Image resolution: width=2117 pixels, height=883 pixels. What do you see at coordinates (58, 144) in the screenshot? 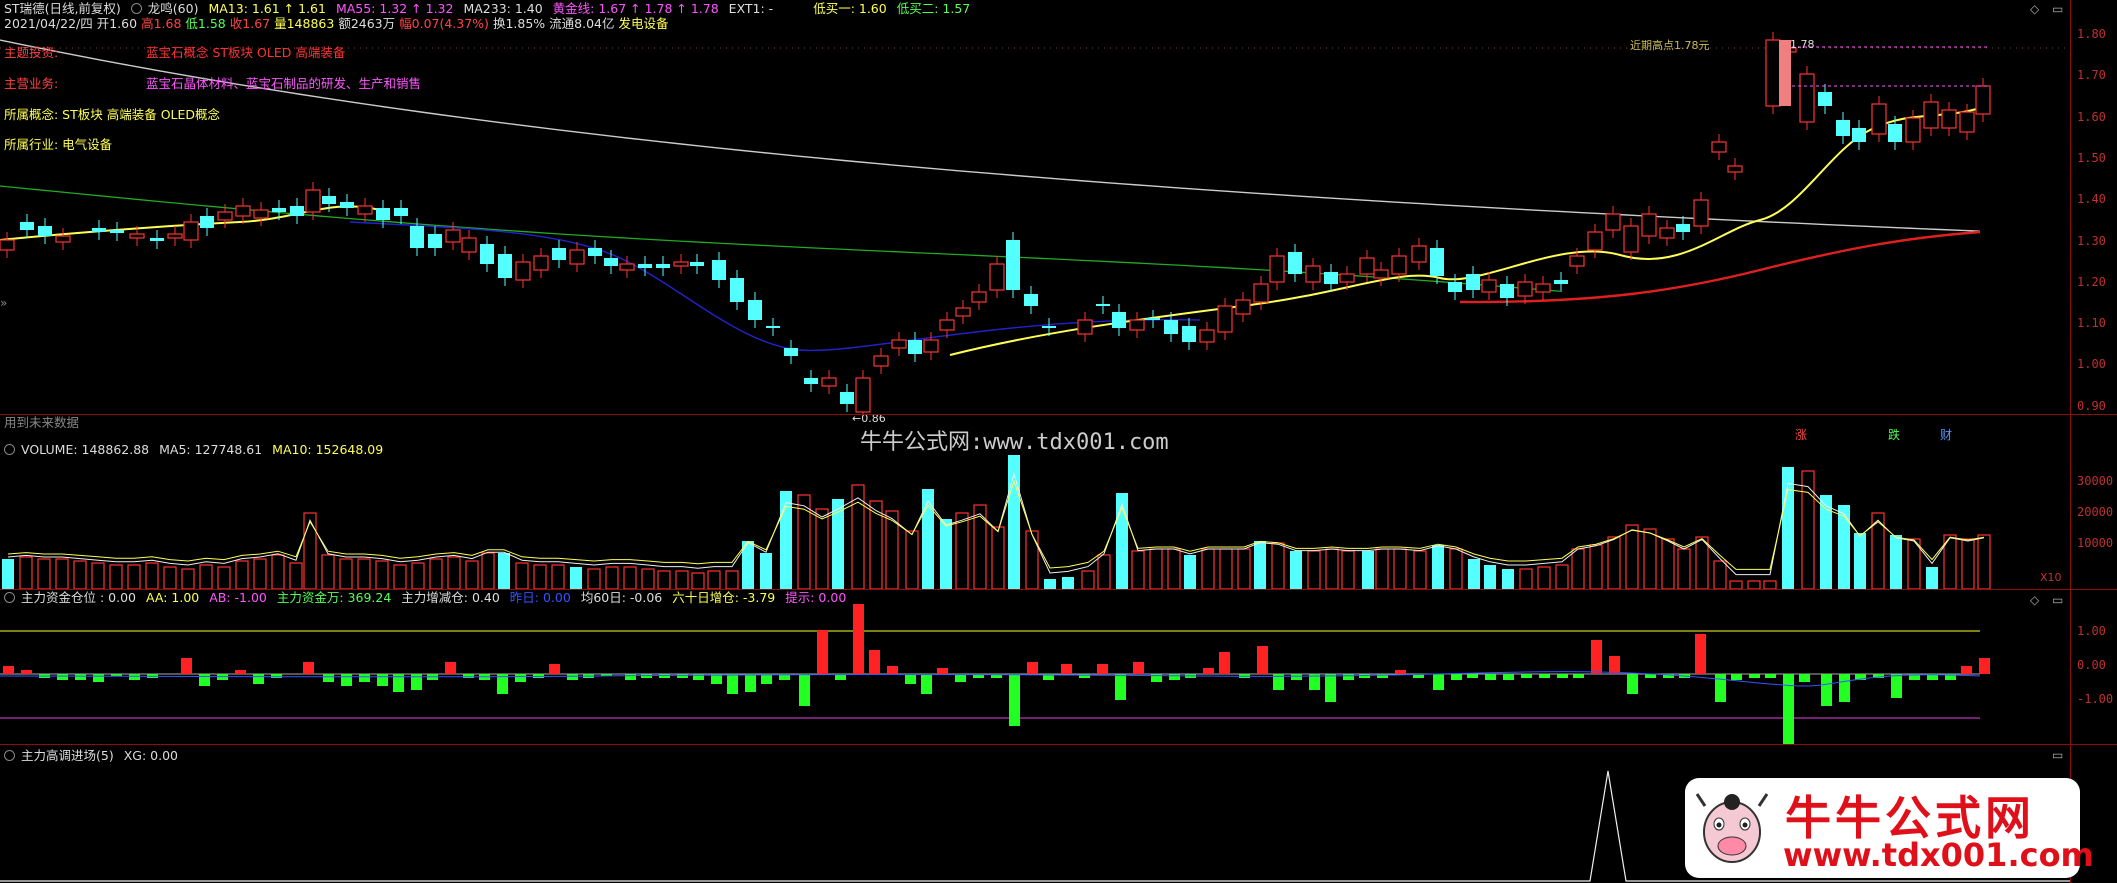
I see `industry-text: 所属行业: 电气设备` at bounding box center [58, 144].